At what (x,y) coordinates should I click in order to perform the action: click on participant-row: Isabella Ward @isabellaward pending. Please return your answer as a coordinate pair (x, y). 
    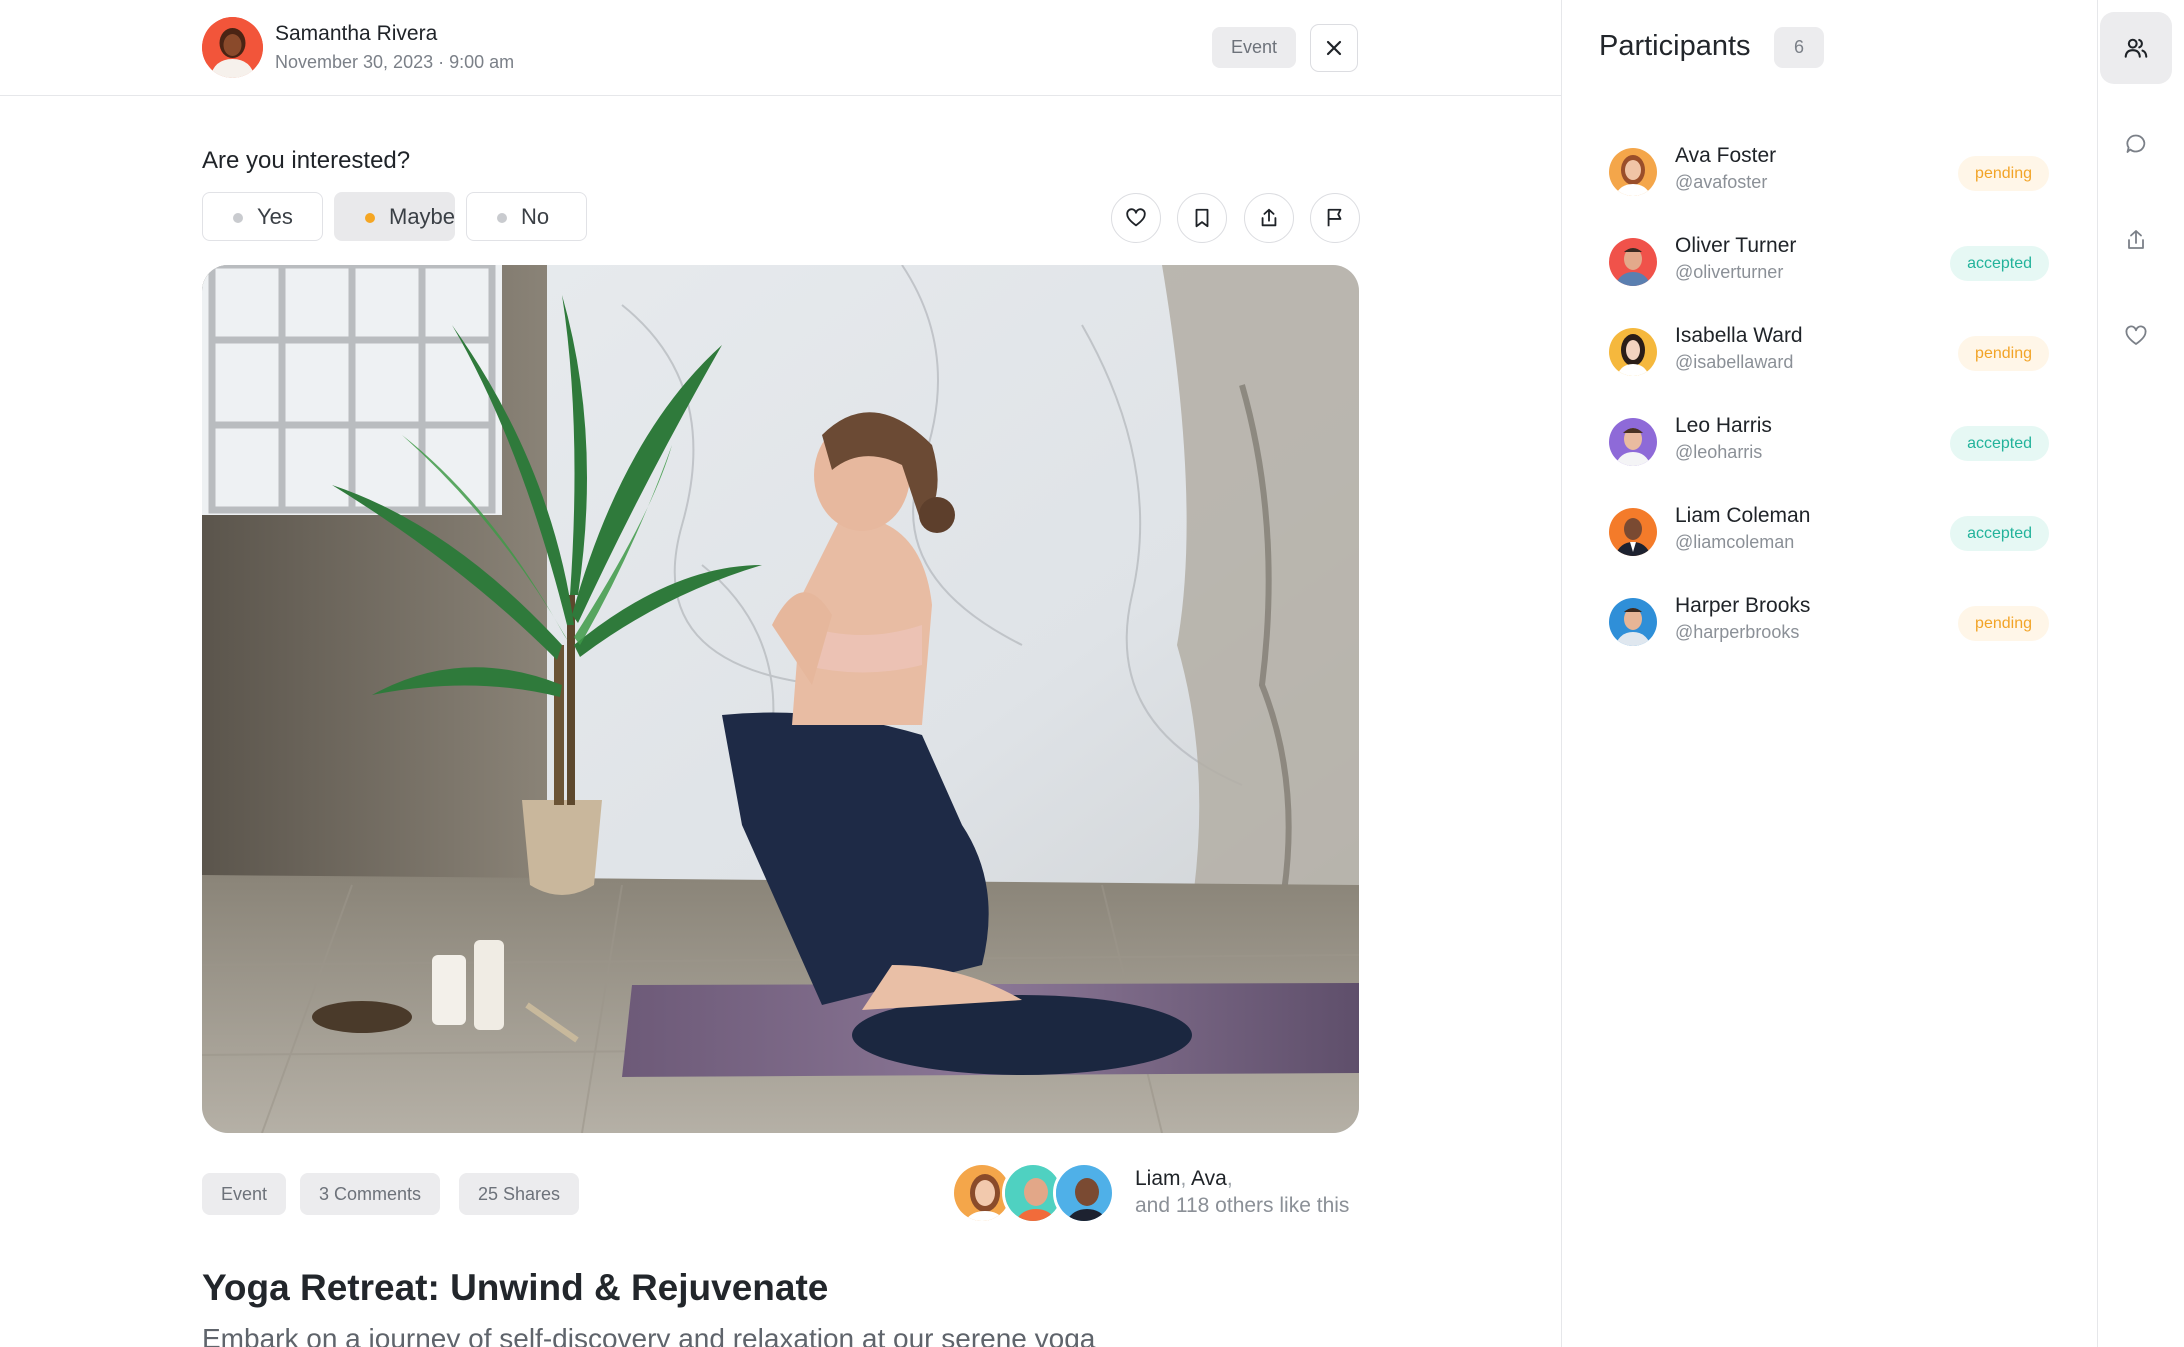
    Looking at the image, I should click on (1829, 351).